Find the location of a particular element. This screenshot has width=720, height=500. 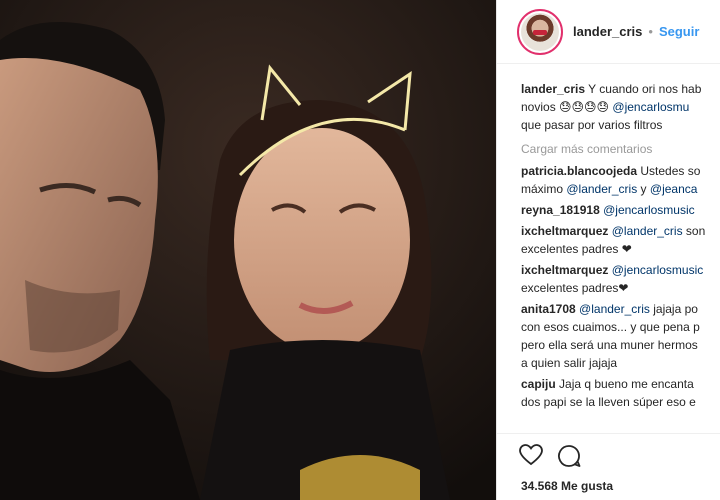

load-more-comments-link: Cargar más comentarios is located at coordinates (620, 149).